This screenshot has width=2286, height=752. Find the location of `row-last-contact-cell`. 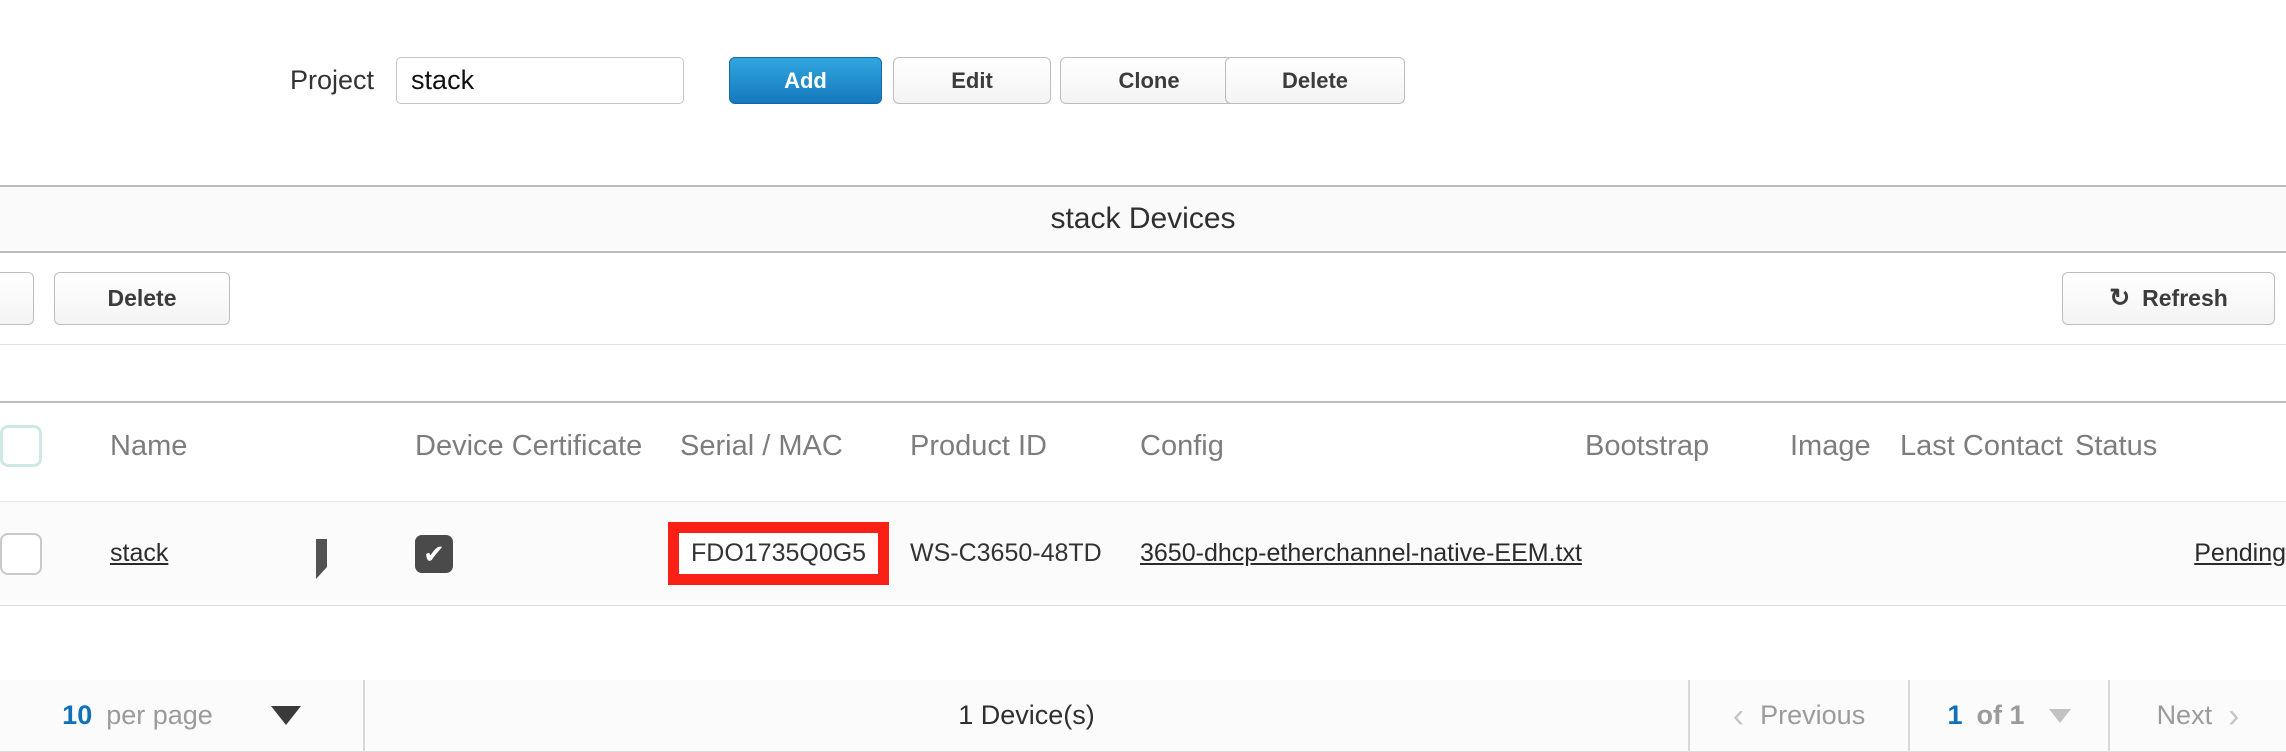

row-last-contact-cell is located at coordinates (1987, 553).